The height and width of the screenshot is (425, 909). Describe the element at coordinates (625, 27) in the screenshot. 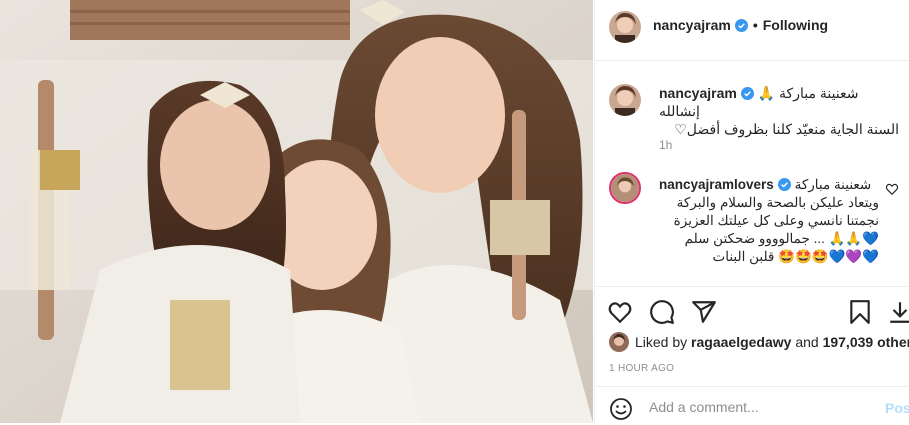

I see `profile-avatar` at that location.